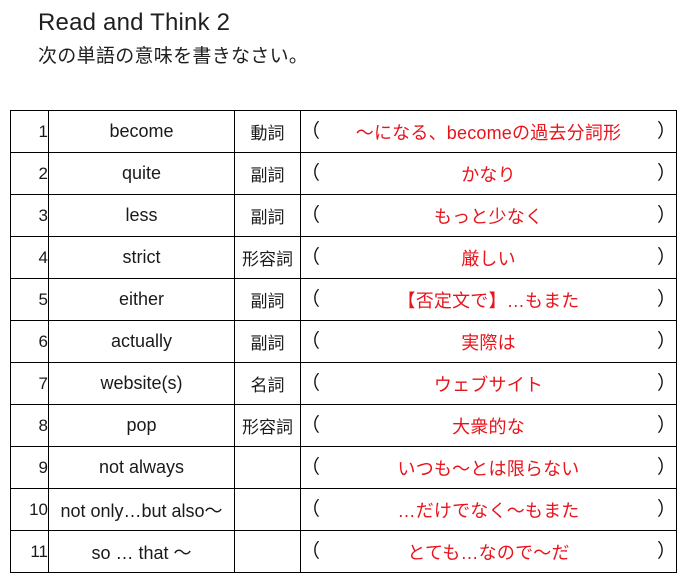 This screenshot has width=685, height=573. What do you see at coordinates (29, 341) in the screenshot?
I see `row-number: 6` at bounding box center [29, 341].